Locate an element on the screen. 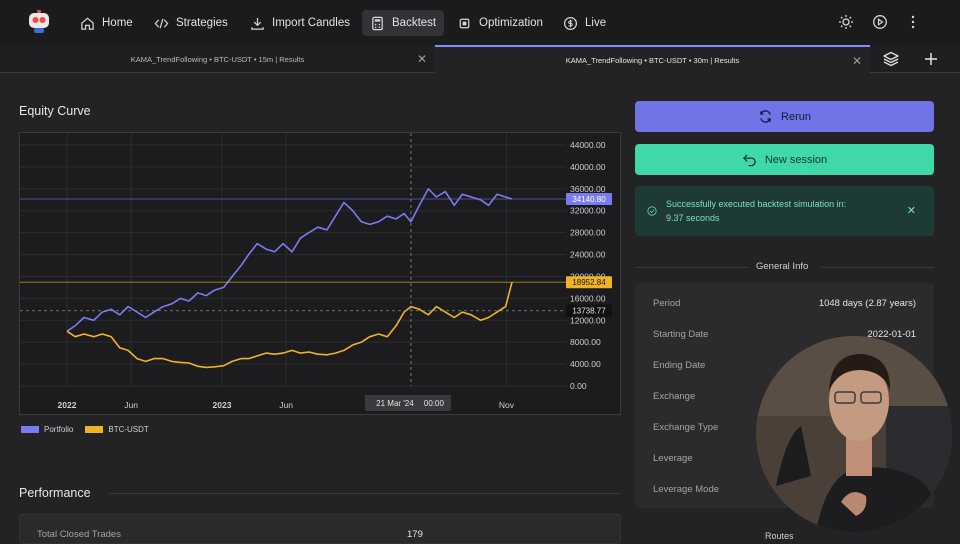  help-button is located at coordinates (880, 22).